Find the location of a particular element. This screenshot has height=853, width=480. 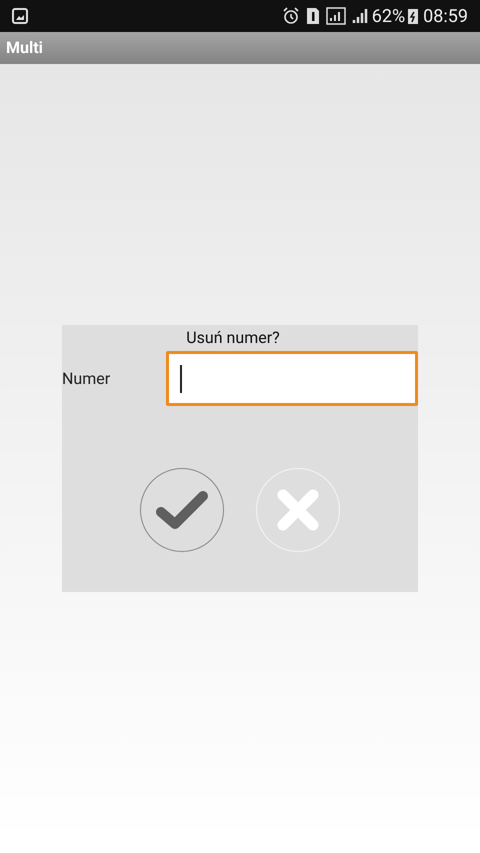

checkmark-icon is located at coordinates (182, 510).